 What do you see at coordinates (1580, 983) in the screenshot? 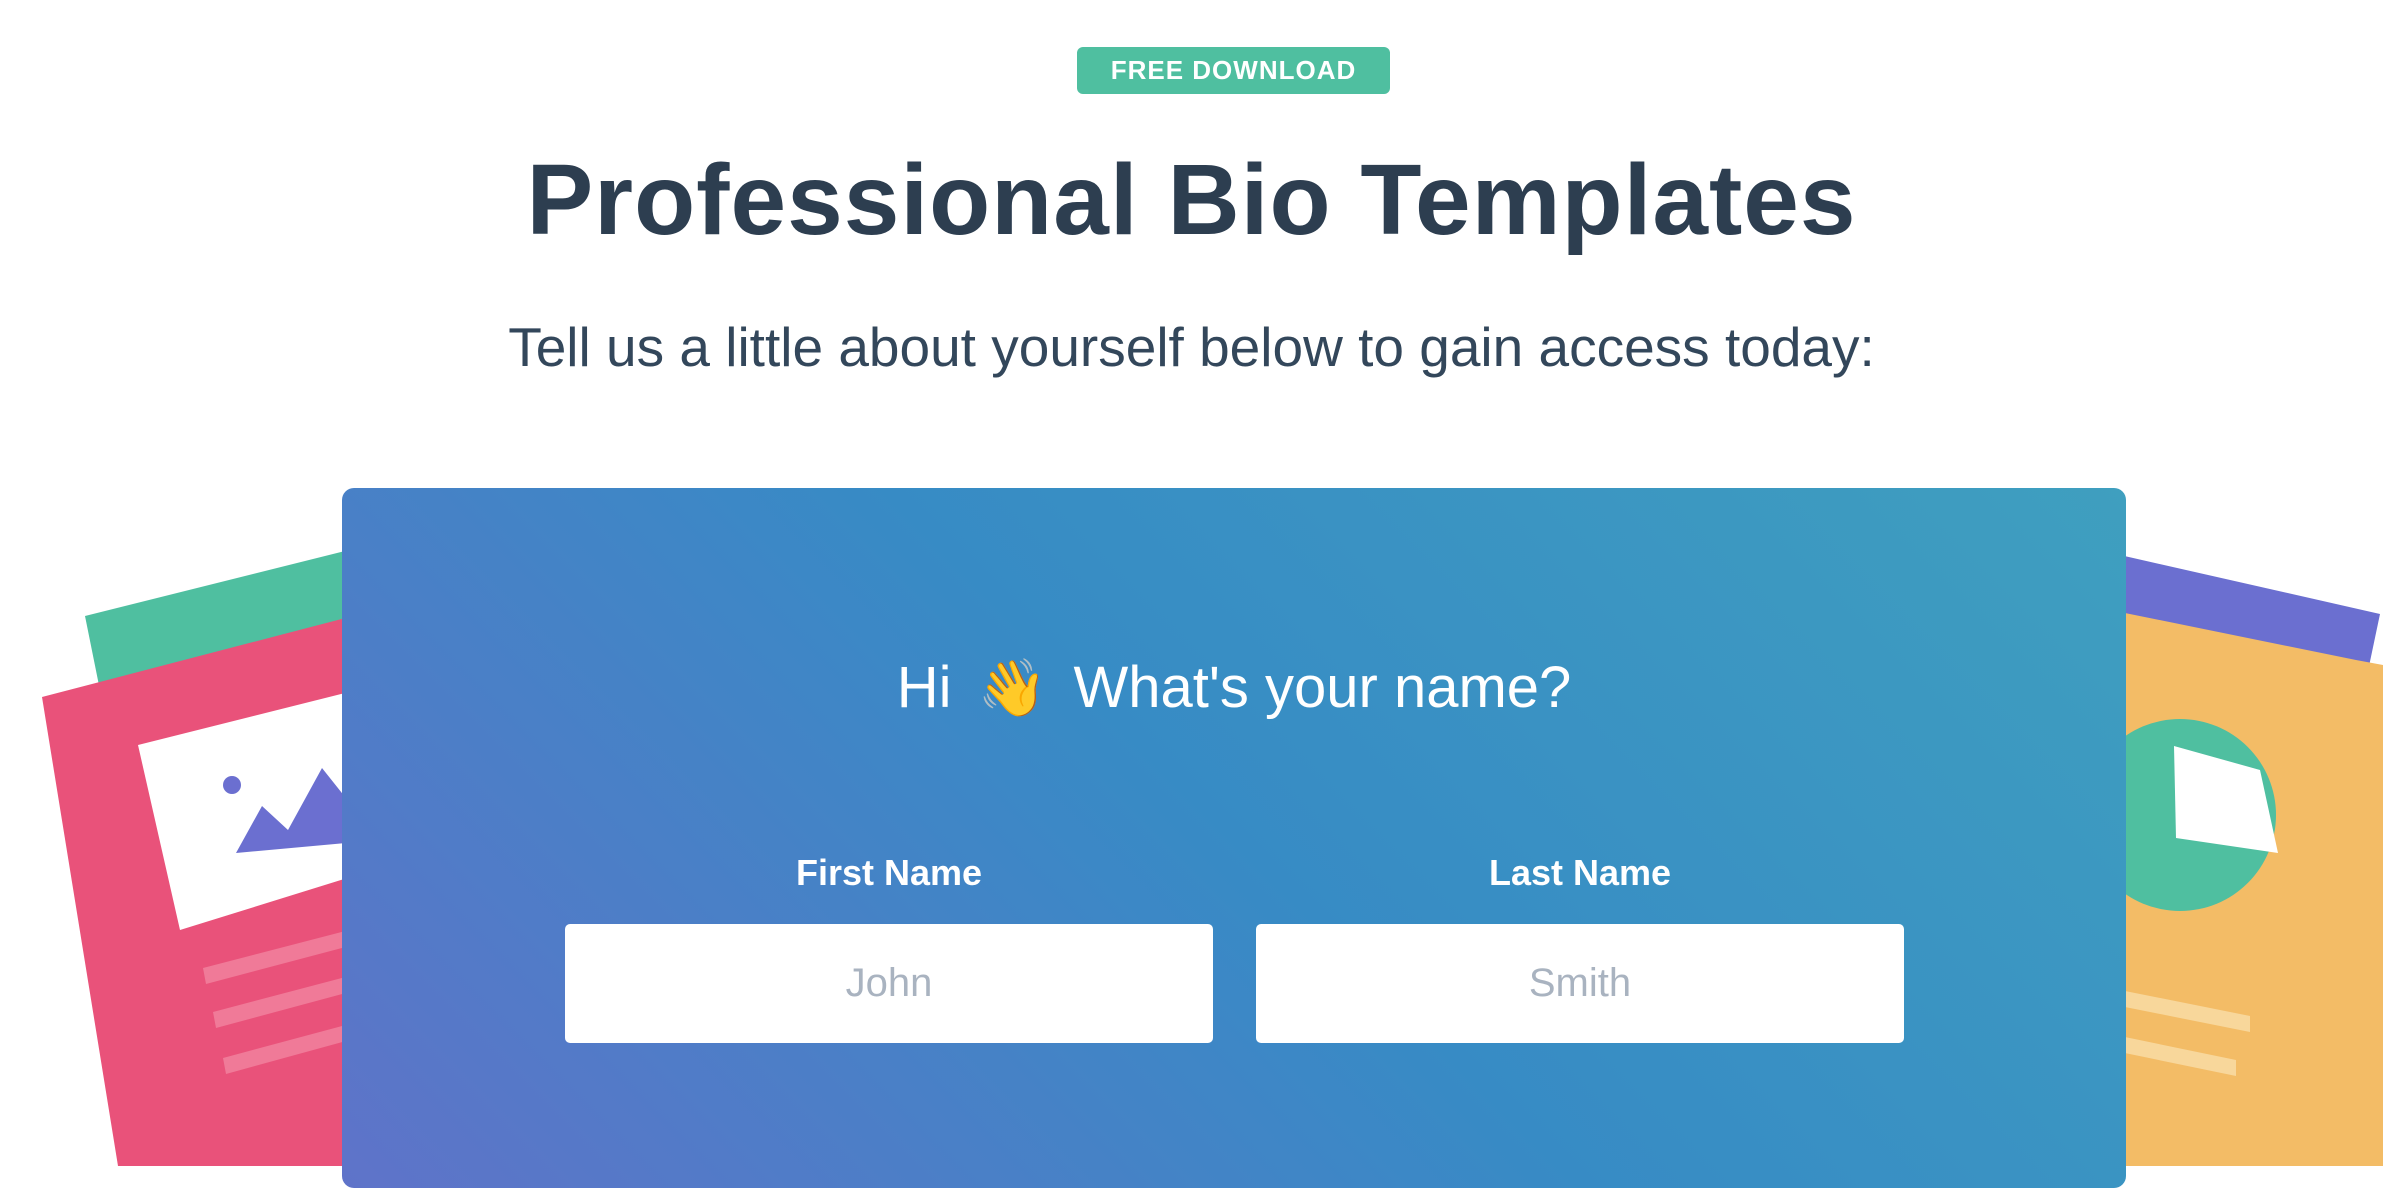
I see `last-name-input` at bounding box center [1580, 983].